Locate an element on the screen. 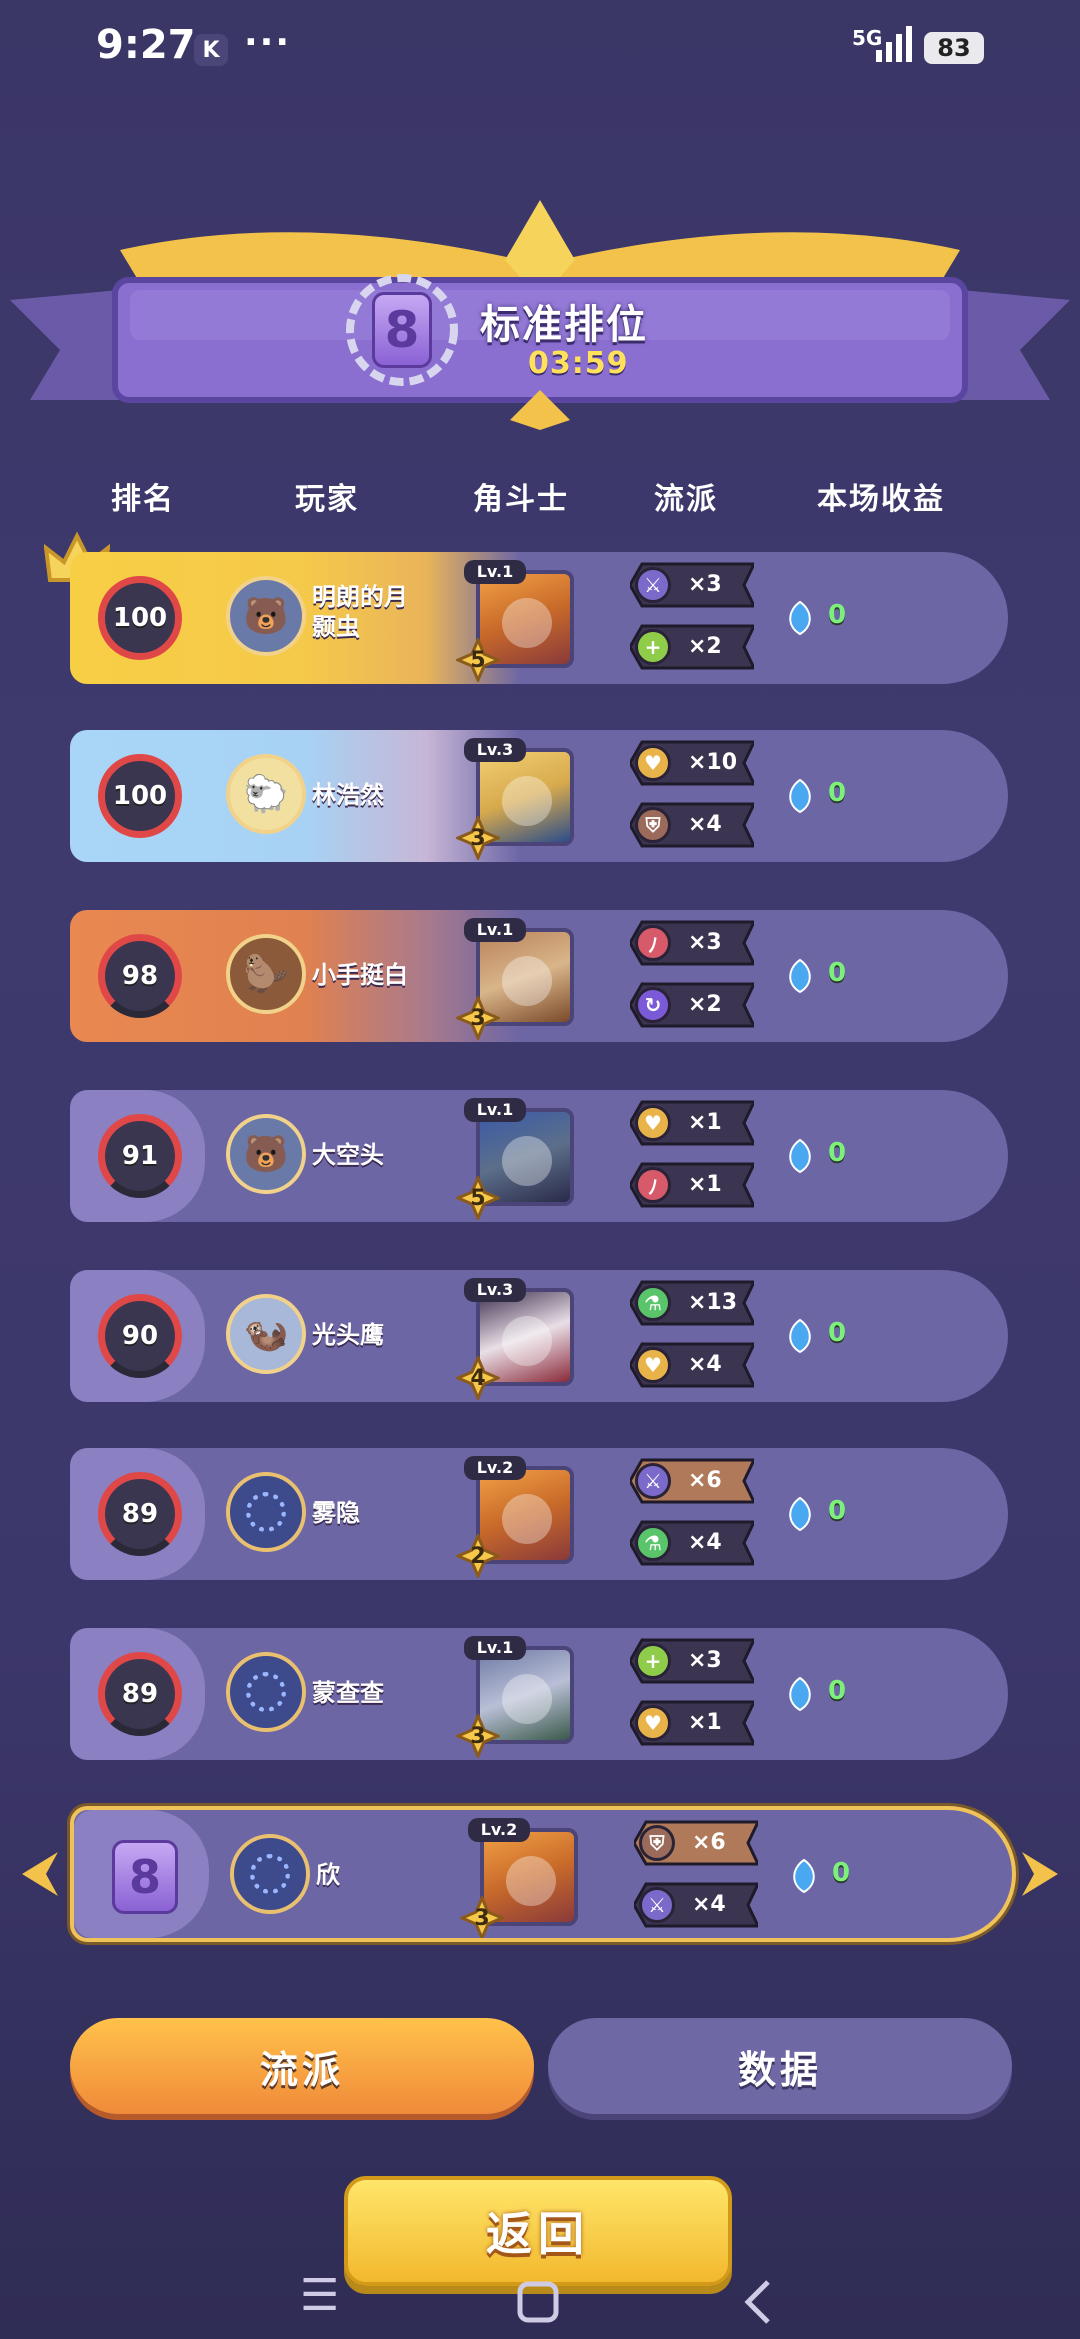 The height and width of the screenshot is (2339, 1080). player-name: 光头鹰 is located at coordinates (348, 1335).